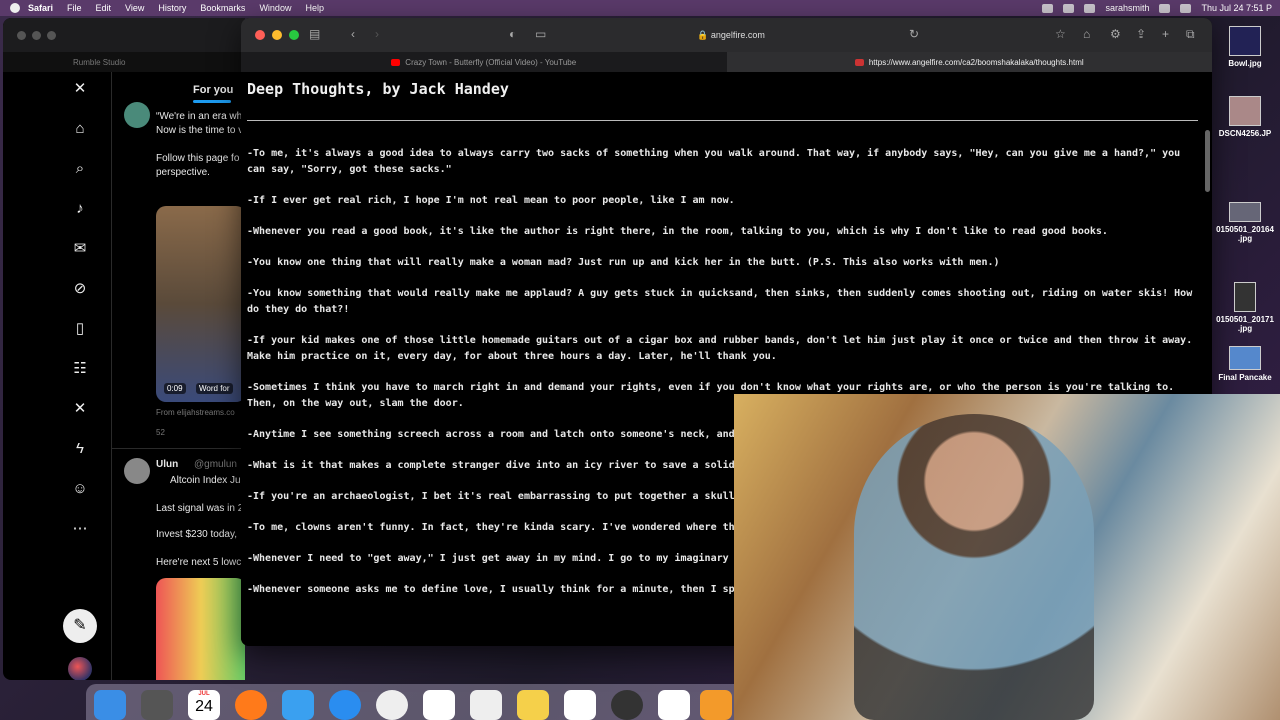 The height and width of the screenshot is (720, 1280). What do you see at coordinates (716, 705) in the screenshot?
I see `pages-icon` at bounding box center [716, 705].